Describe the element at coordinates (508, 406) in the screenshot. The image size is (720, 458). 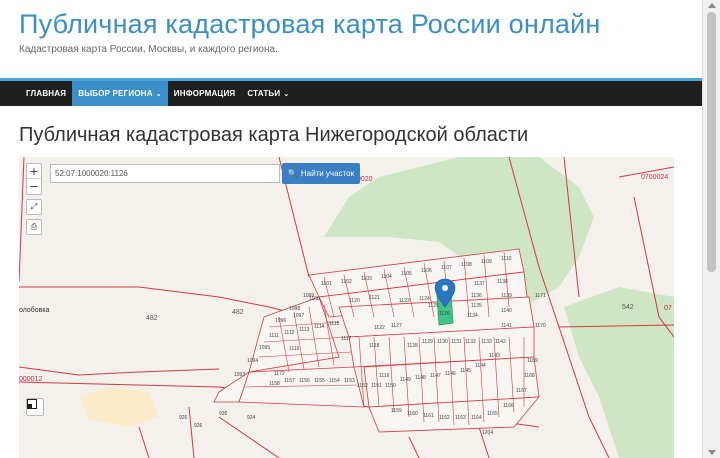
I see `parcel-label: 1166` at that location.